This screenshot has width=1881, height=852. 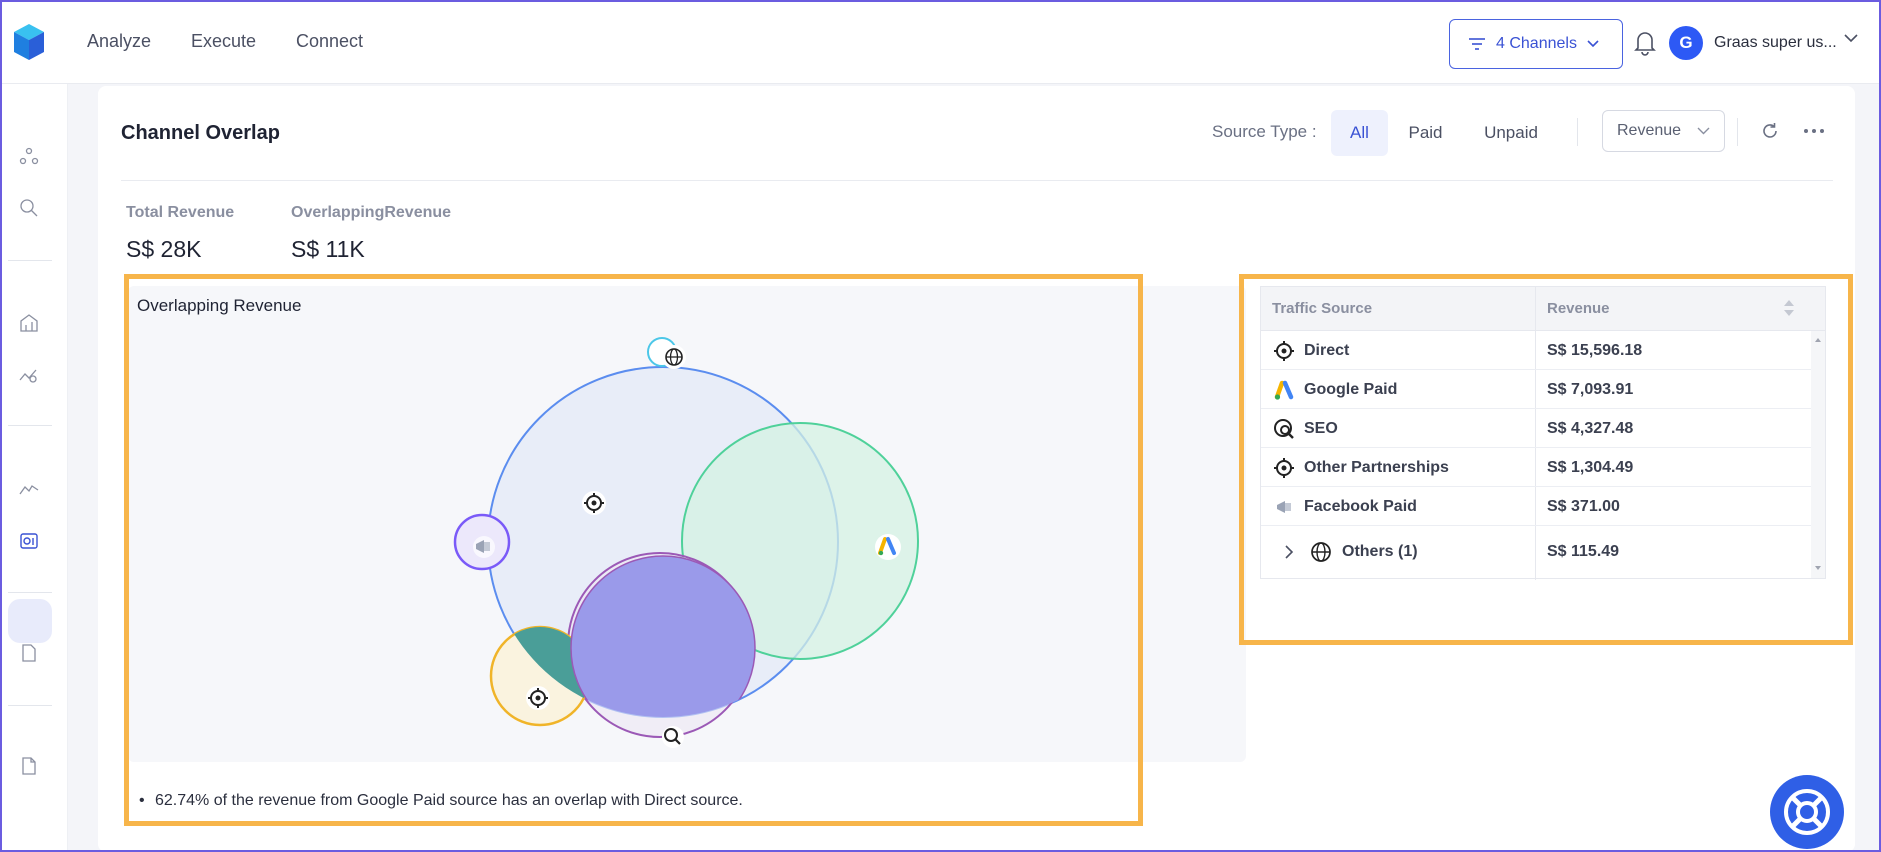 I want to click on table-header: Traffic Source Revenue, so click(x=1543, y=309).